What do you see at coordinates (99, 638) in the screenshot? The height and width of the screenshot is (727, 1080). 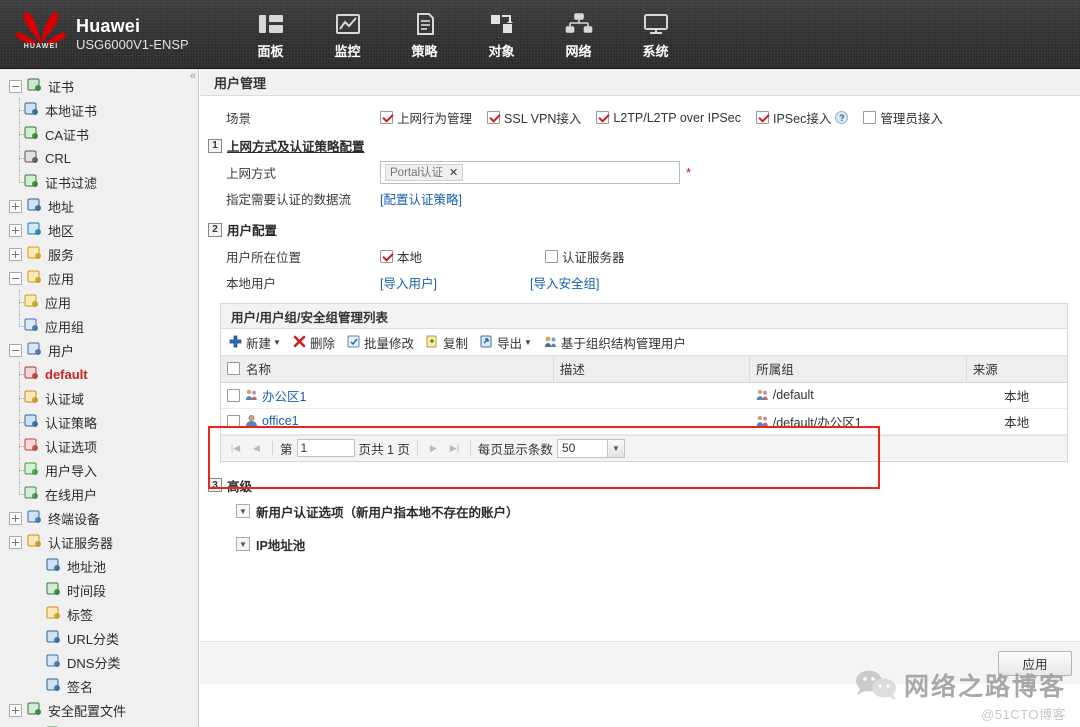 I see `sidebar-item-url-category: URL分类` at bounding box center [99, 638].